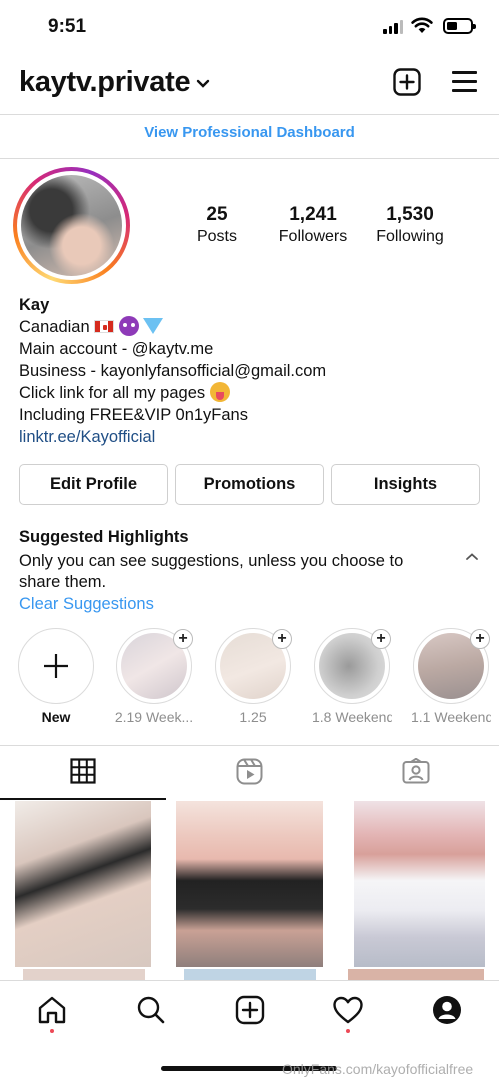  What do you see at coordinates (172, 327) in the screenshot?
I see `bio-line: Canadian` at bounding box center [172, 327].